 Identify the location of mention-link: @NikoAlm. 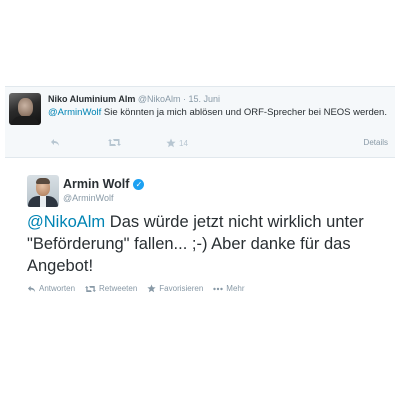
(66, 222).